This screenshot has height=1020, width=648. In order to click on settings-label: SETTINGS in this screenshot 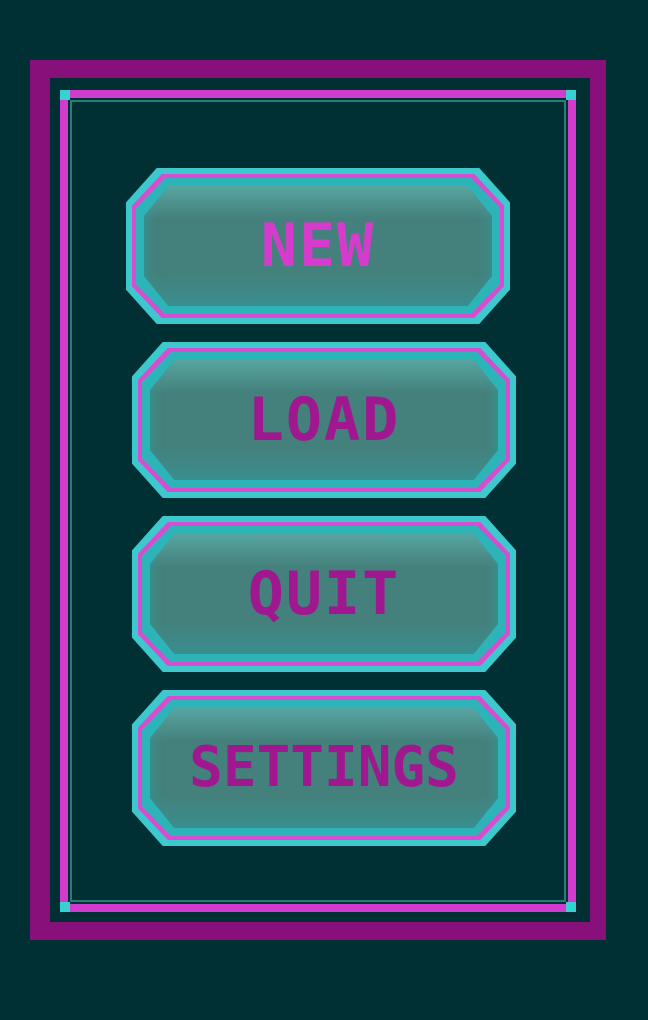, I will do `click(324, 767)`.